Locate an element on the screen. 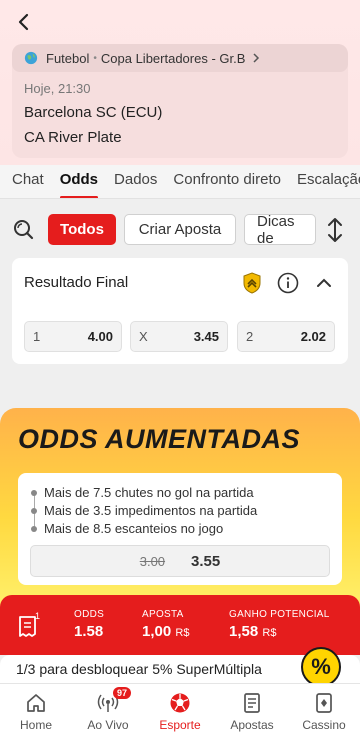  new-odd: 3.55 is located at coordinates (206, 561).